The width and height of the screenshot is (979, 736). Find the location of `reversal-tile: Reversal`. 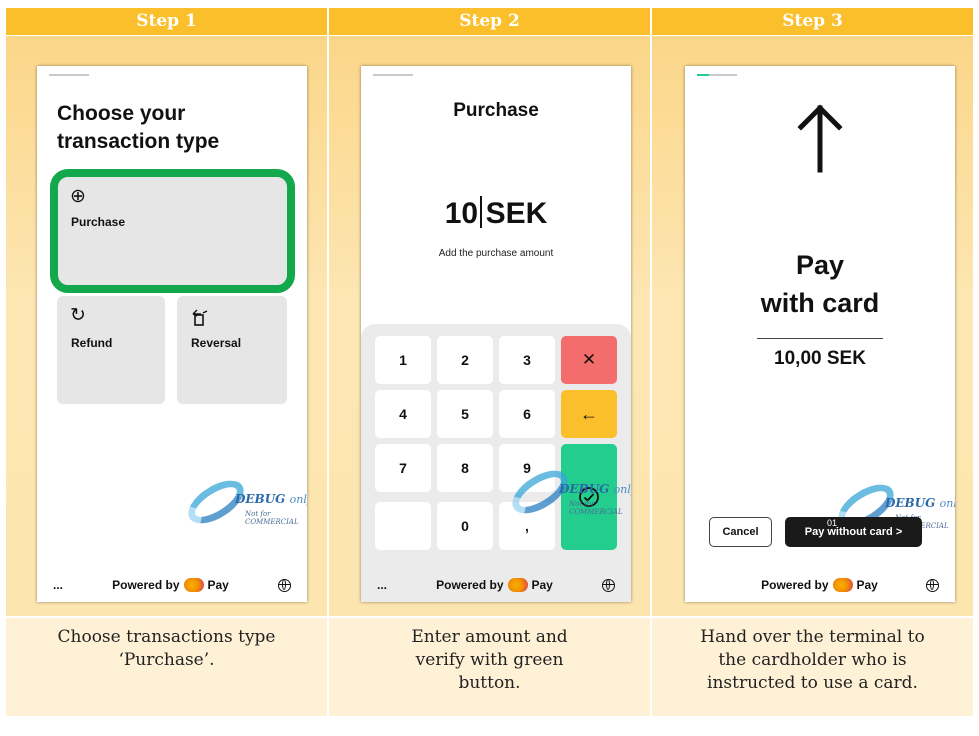

reversal-tile: Reversal is located at coordinates (232, 350).